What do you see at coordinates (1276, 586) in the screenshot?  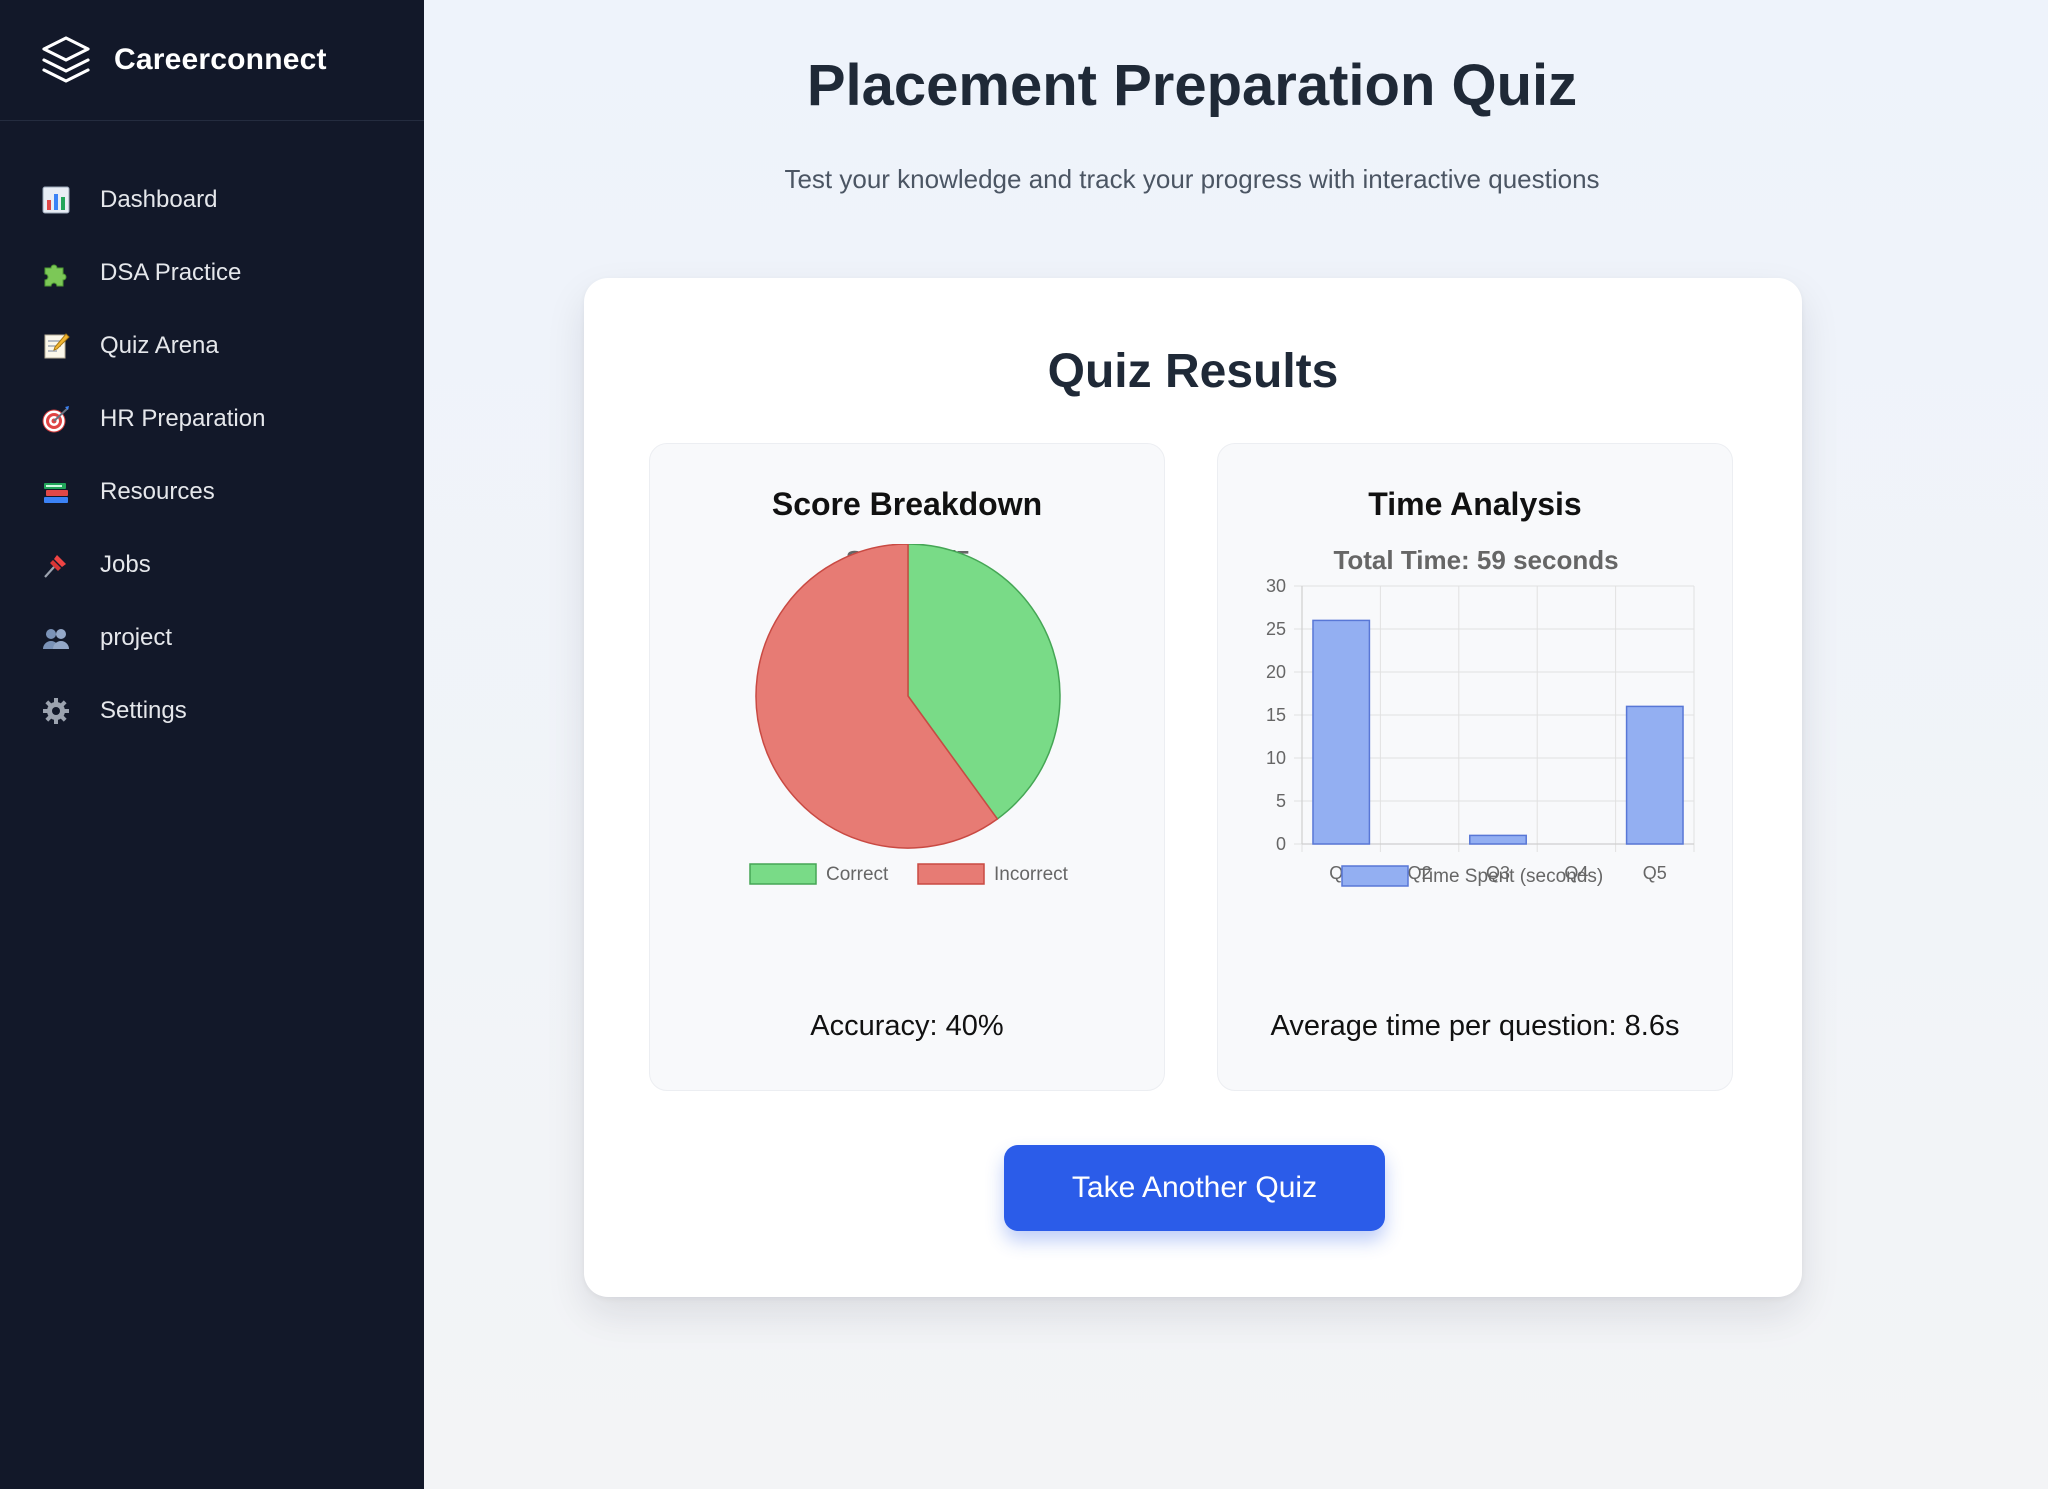 I see `y-tick-label: 30` at bounding box center [1276, 586].